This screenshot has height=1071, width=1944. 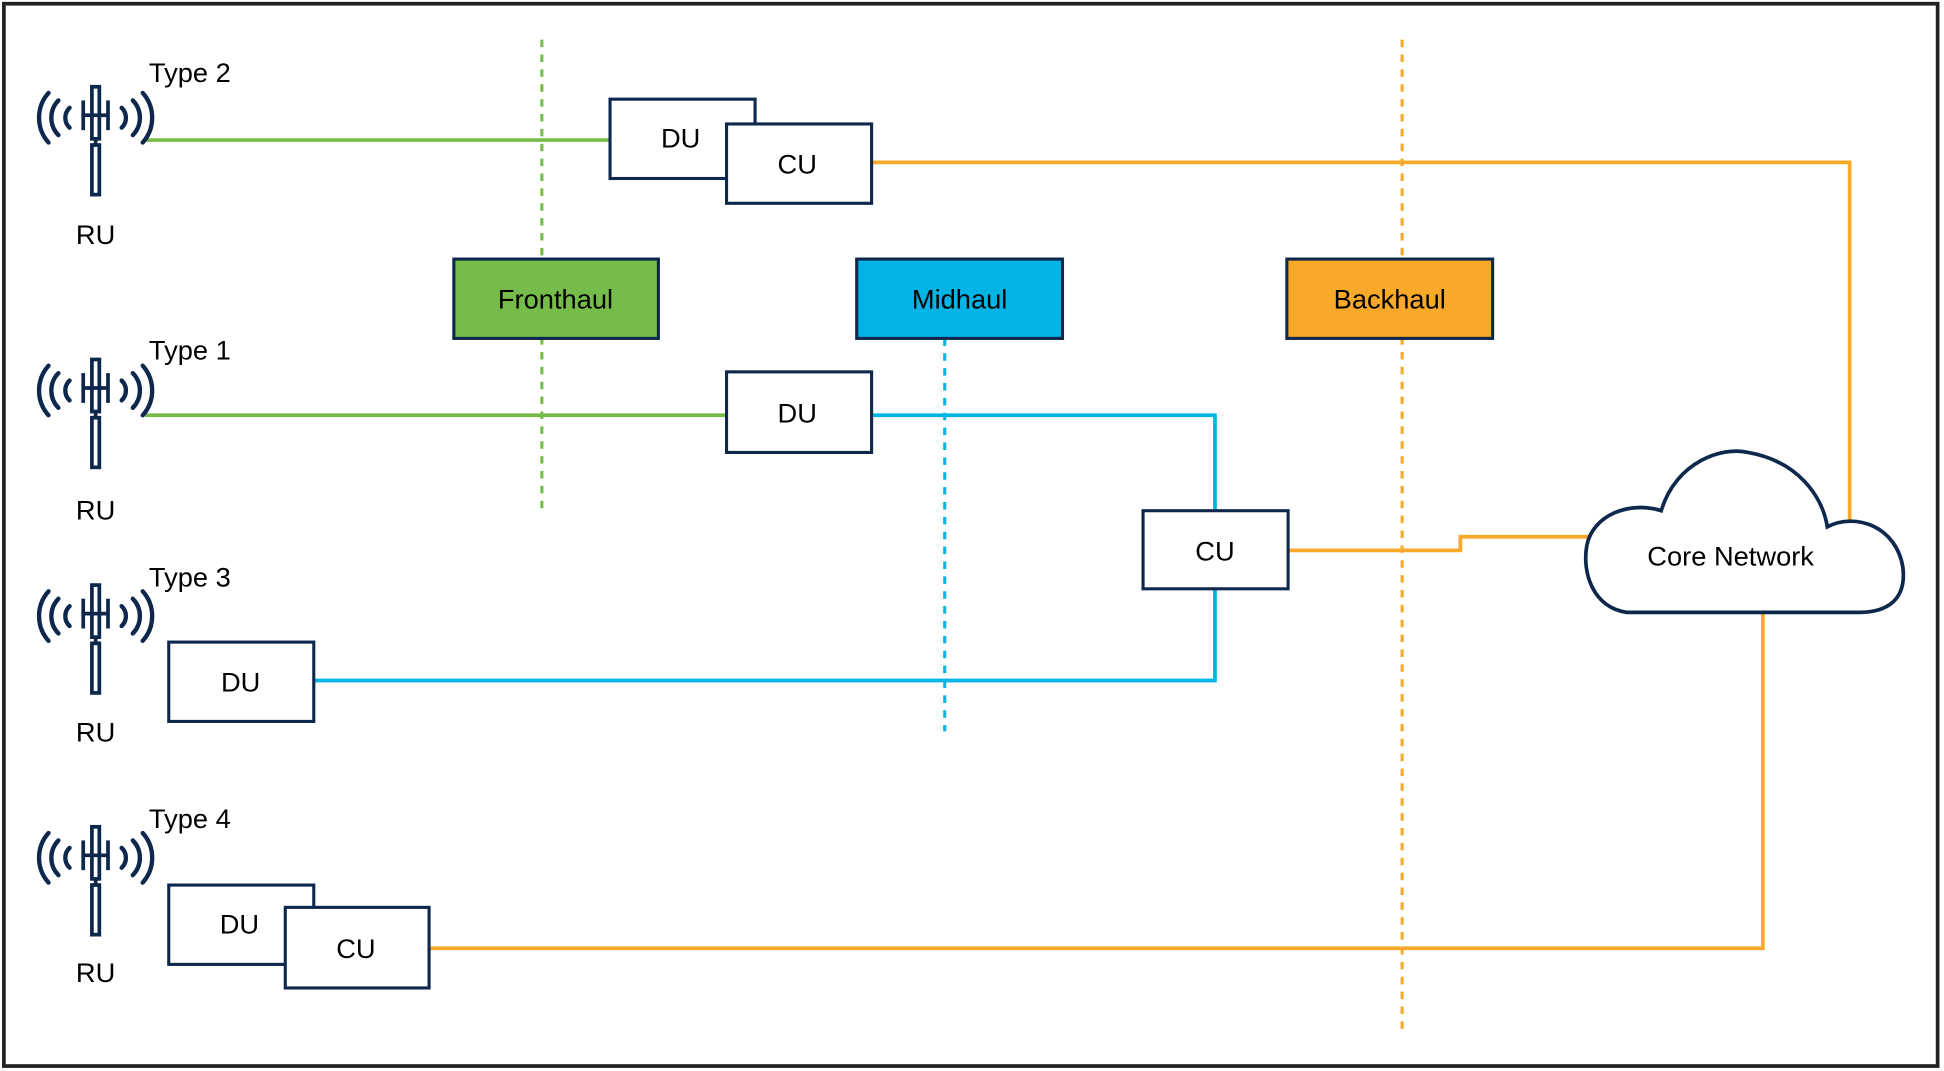 What do you see at coordinates (190, 72) in the screenshot?
I see `type-label: Type 2` at bounding box center [190, 72].